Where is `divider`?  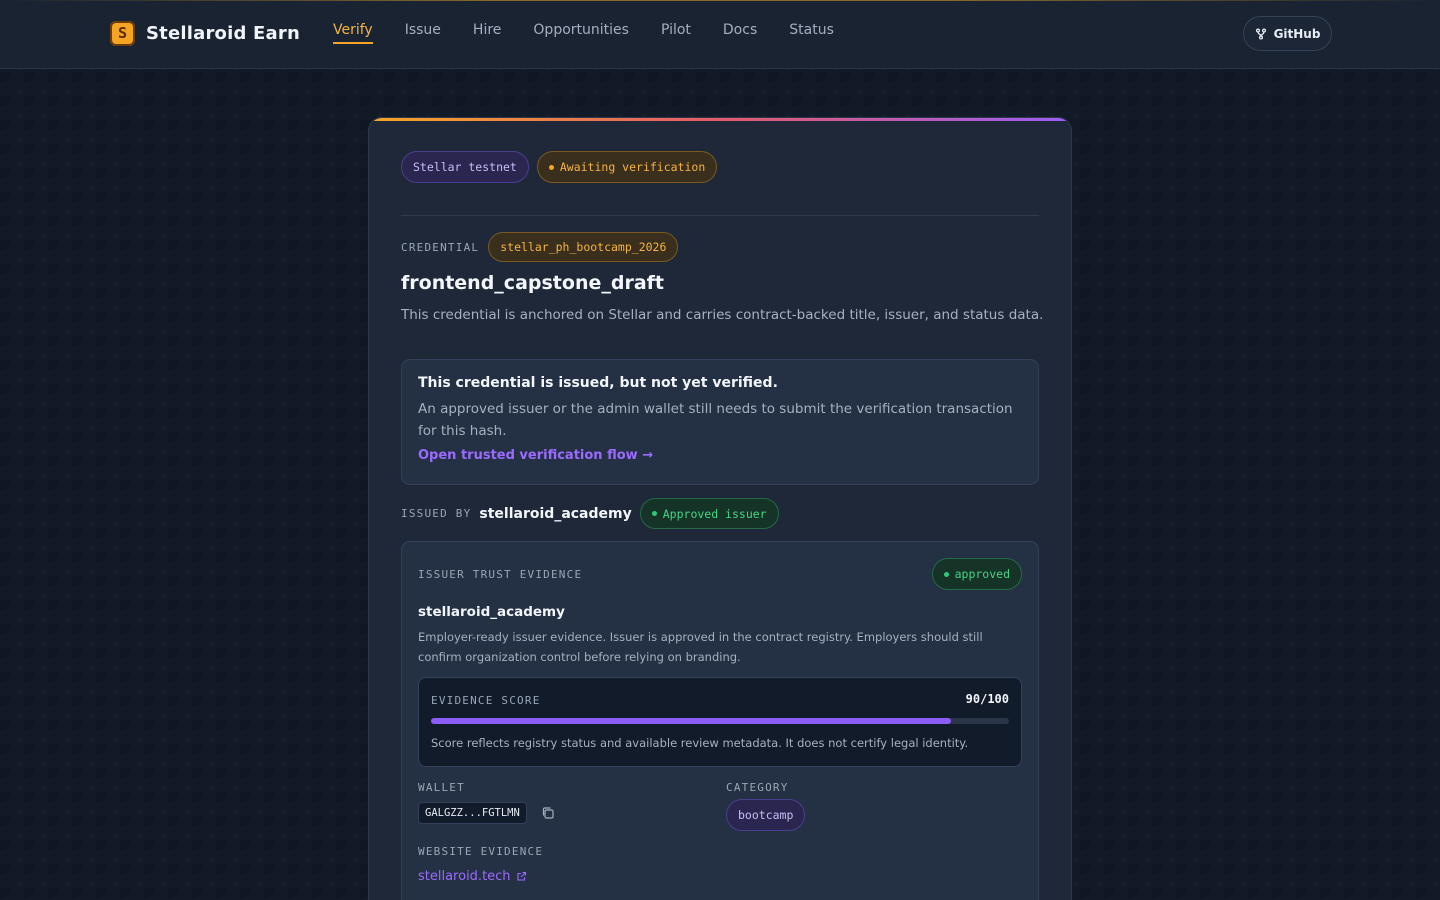 divider is located at coordinates (720, 215).